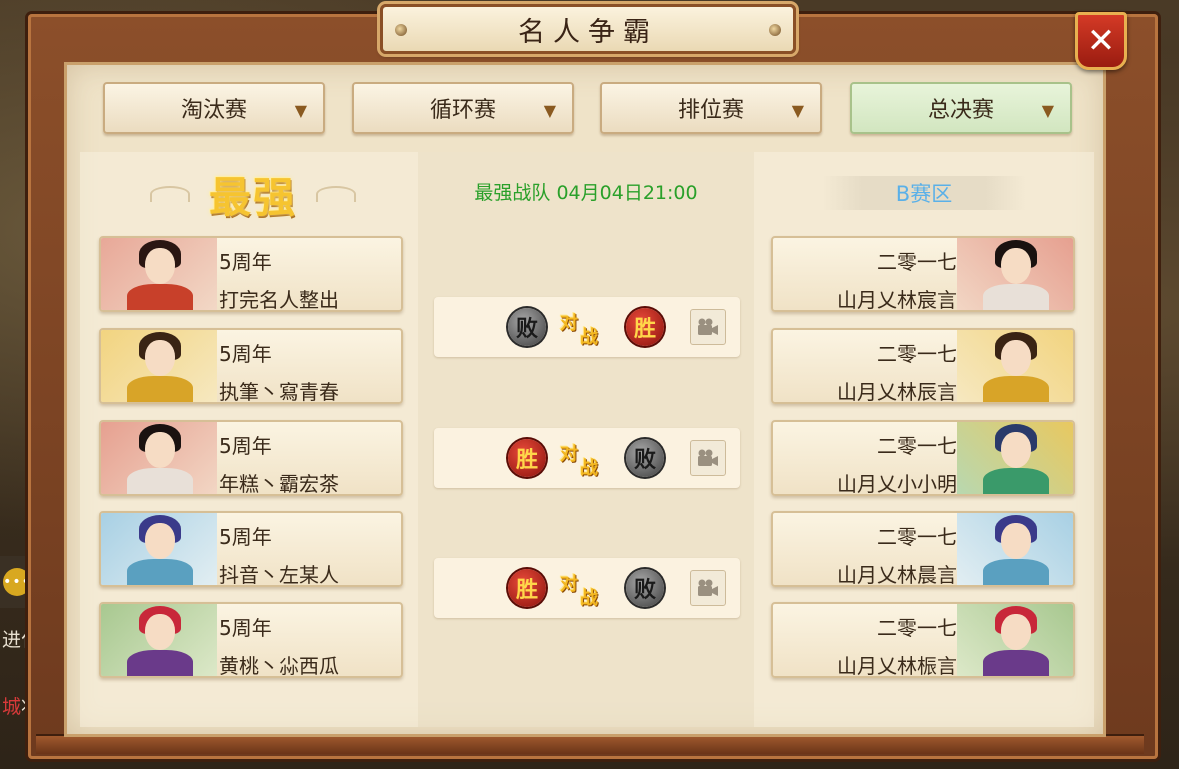 The height and width of the screenshot is (769, 1179). What do you see at coordinates (252, 197) in the screenshot?
I see `left-team-title: 最强` at bounding box center [252, 197].